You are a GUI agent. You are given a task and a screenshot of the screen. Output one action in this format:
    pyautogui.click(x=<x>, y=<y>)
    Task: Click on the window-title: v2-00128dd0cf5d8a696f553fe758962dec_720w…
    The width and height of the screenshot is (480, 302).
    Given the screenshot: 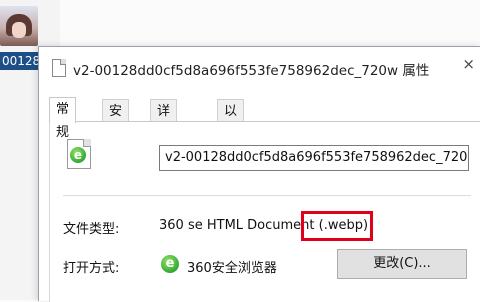 What is the action you would take?
    pyautogui.click(x=251, y=71)
    